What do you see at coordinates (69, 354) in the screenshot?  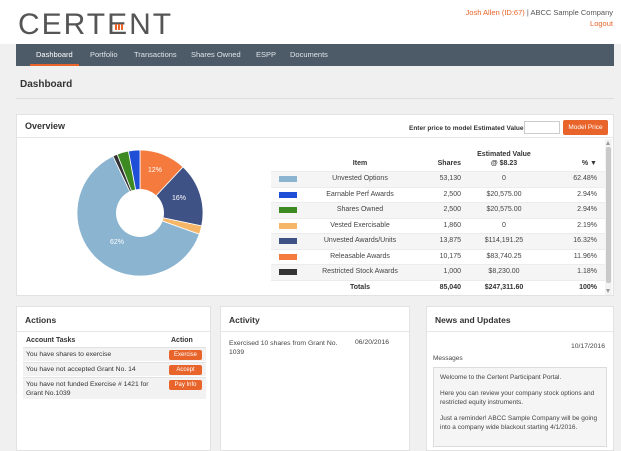 I see `task-text: You have shares to exercise` at bounding box center [69, 354].